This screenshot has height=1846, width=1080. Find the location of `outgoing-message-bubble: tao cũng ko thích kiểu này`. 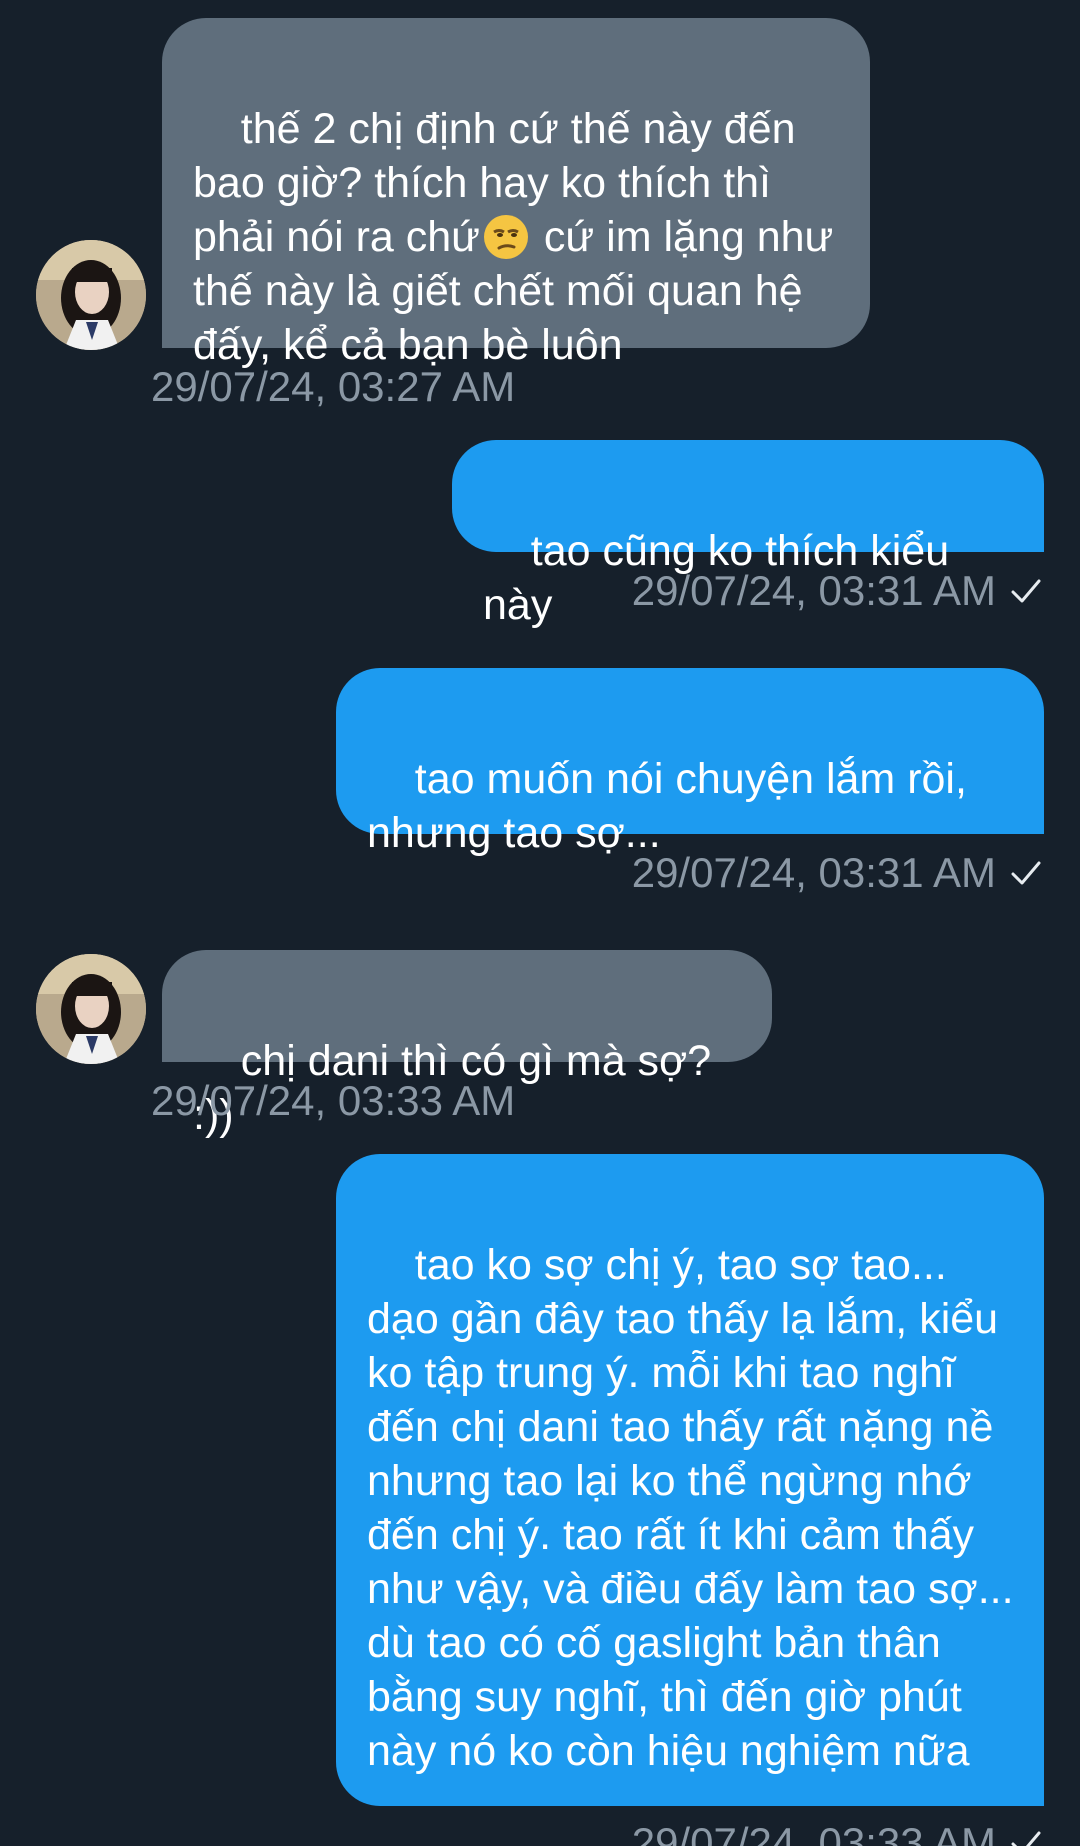

outgoing-message-bubble: tao cũng ko thích kiểu này is located at coordinates (748, 534).